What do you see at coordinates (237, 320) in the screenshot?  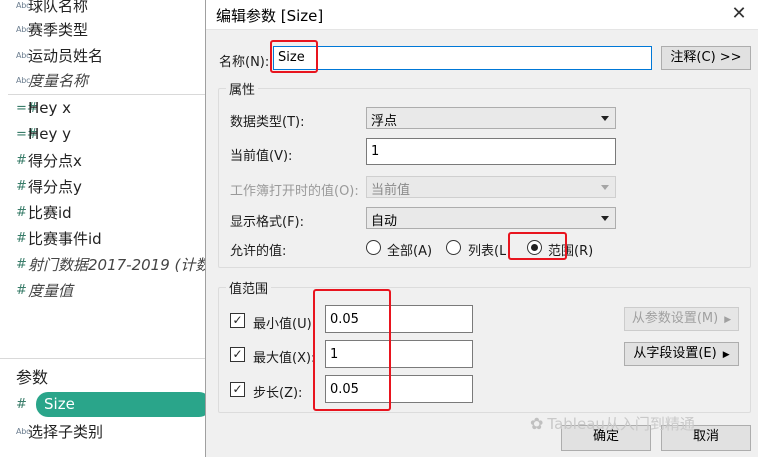 I see `min-checkbox: ✓` at bounding box center [237, 320].